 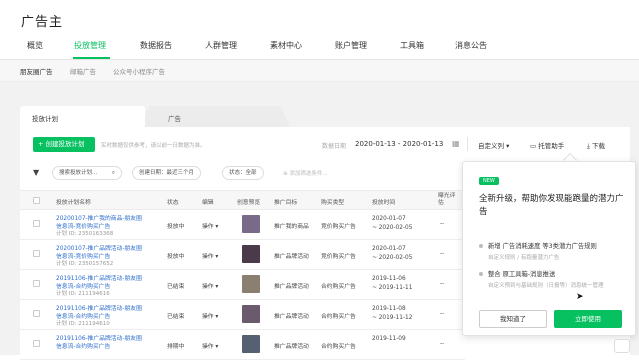 I want to click on subnav-mp: 公众号小程序广告, so click(x=139, y=71).